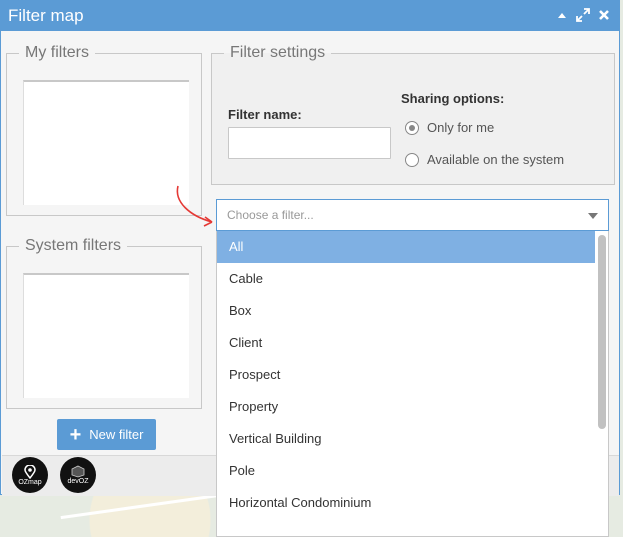 Image resolution: width=623 pixels, height=537 pixels. What do you see at coordinates (75, 434) in the screenshot?
I see `plus-icon: +` at bounding box center [75, 434].